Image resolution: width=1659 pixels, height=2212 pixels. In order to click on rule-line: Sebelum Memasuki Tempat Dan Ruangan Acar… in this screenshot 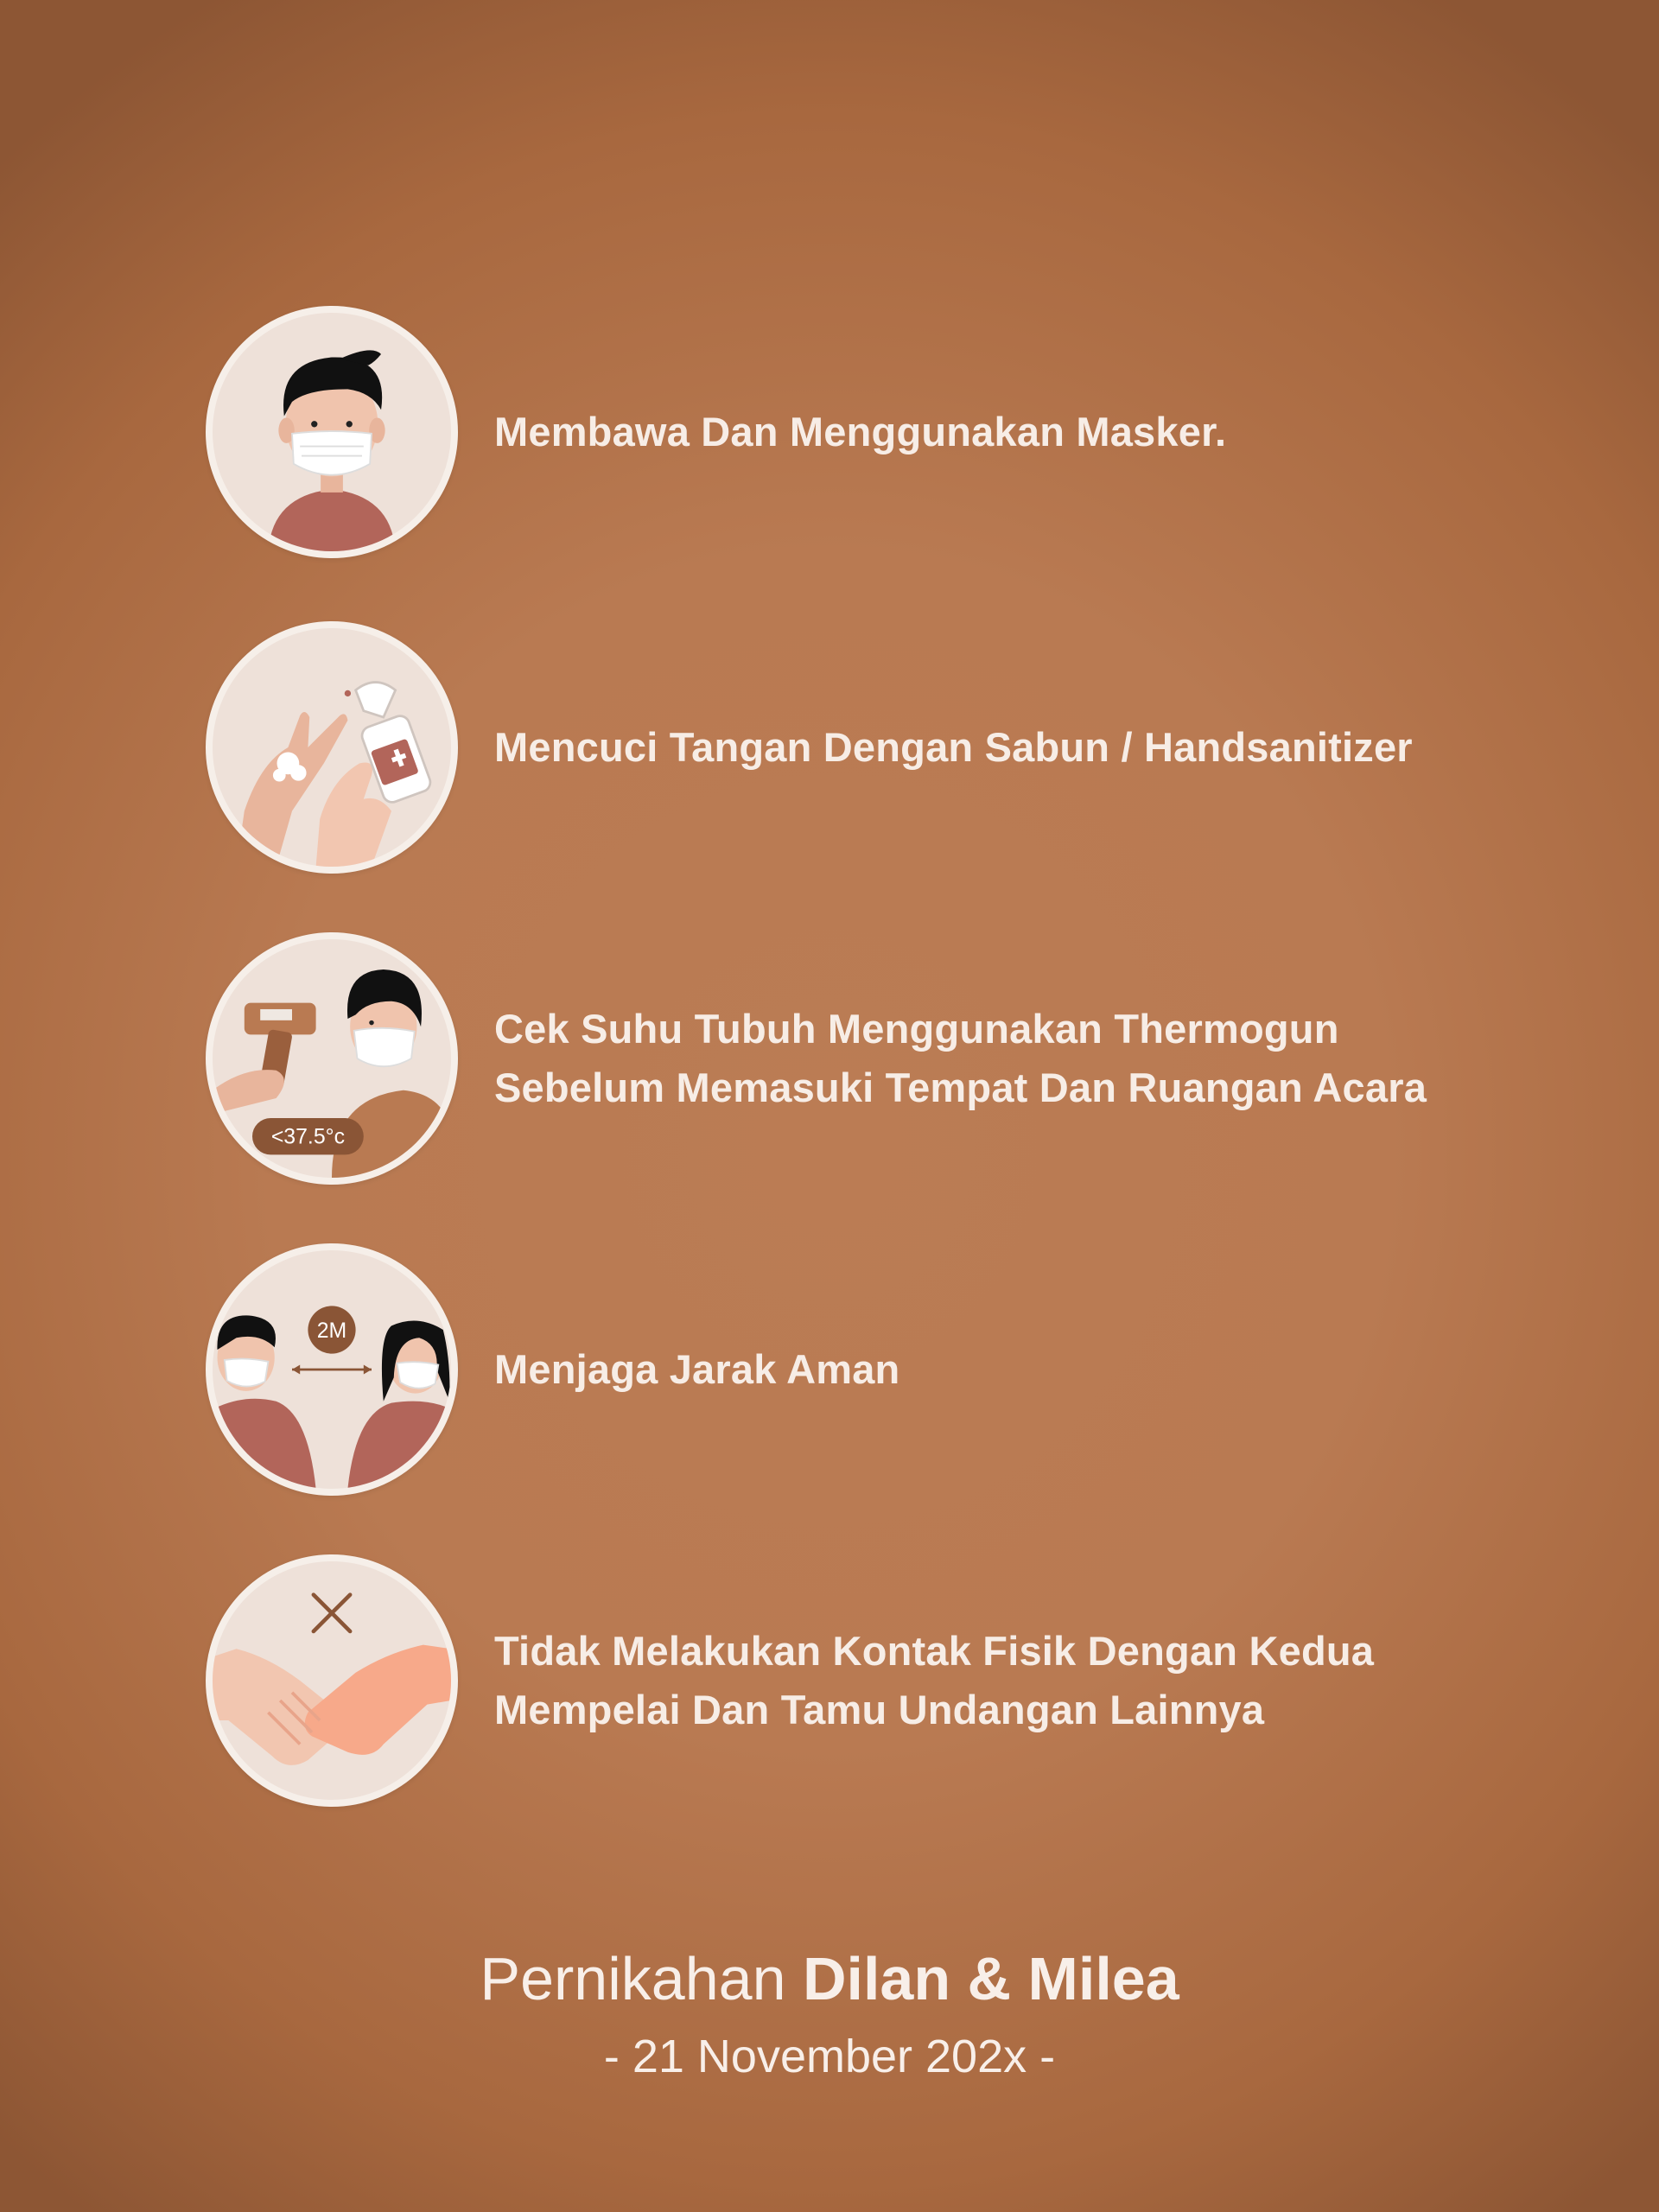, I will do `click(960, 1087)`.